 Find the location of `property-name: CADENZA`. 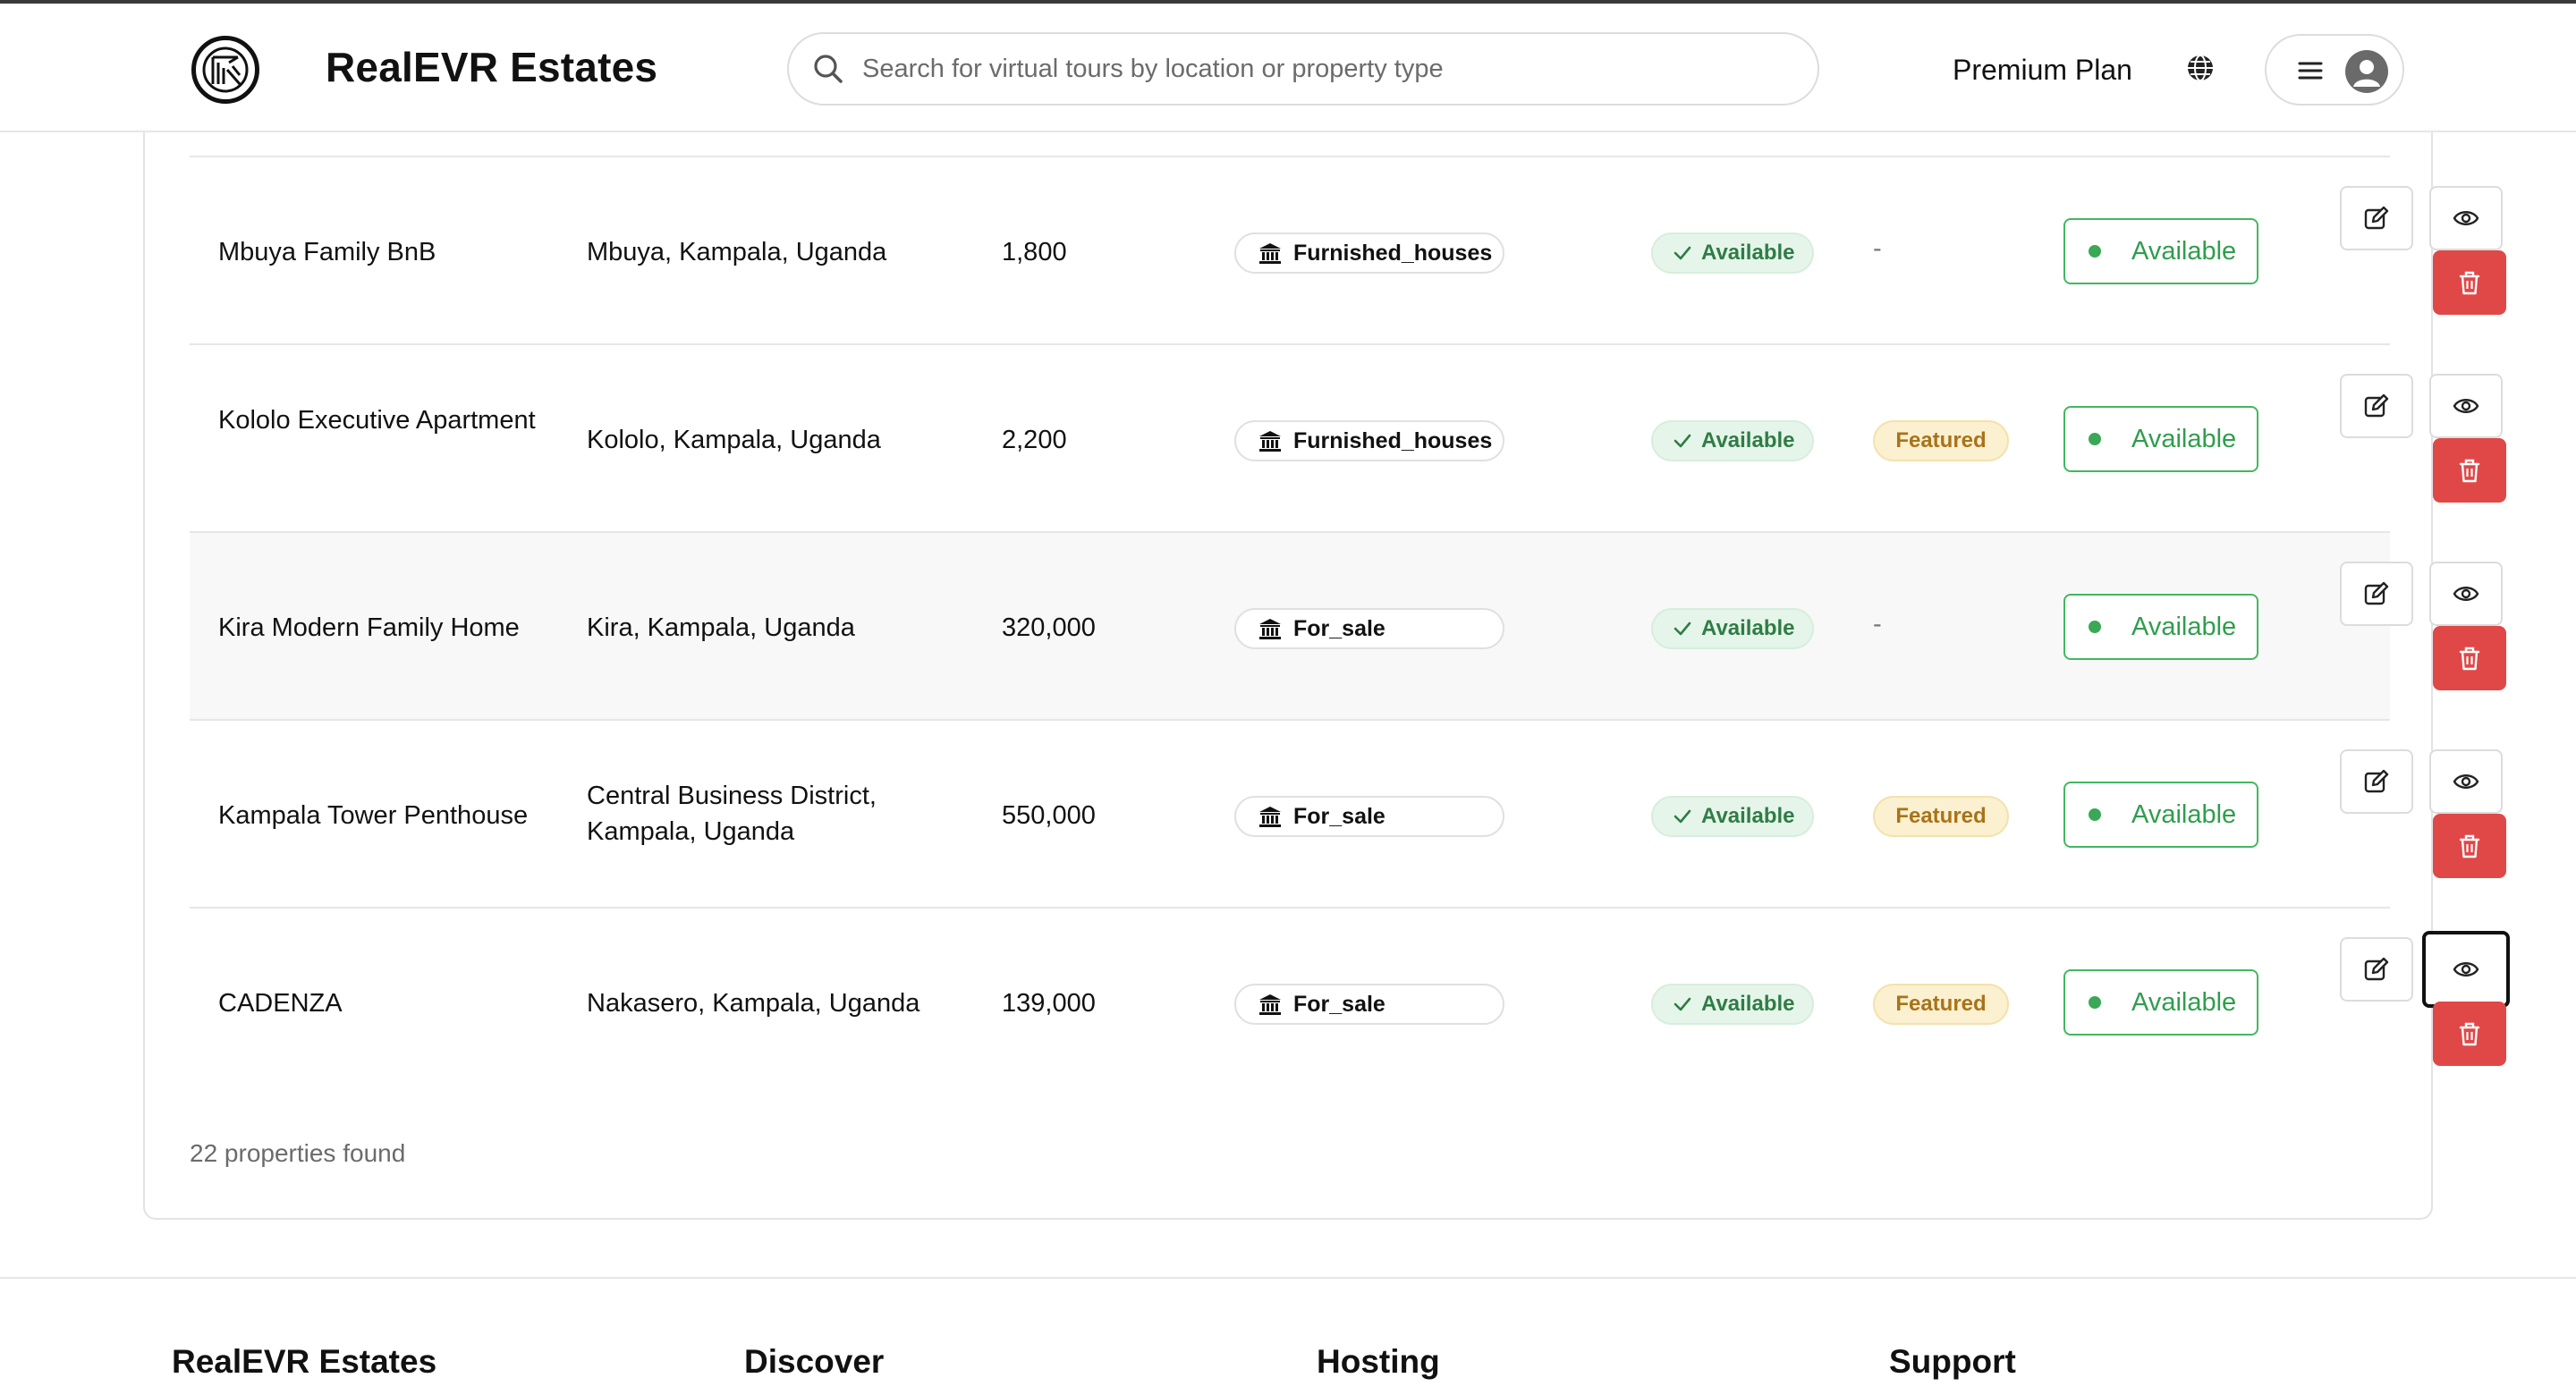

property-name: CADENZA is located at coordinates (280, 1003).